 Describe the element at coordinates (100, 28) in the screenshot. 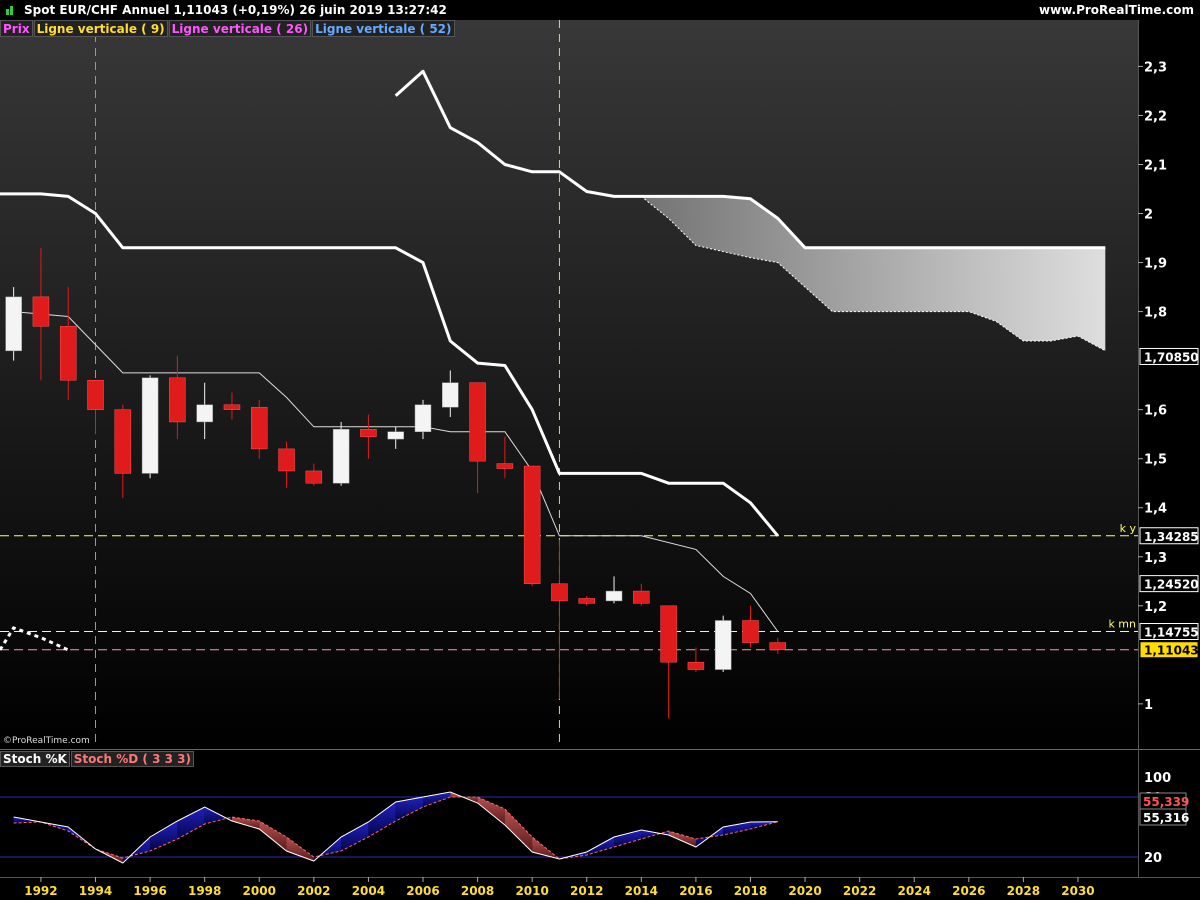

I see `legend-item-1: Ligne verticale ( 9)` at that location.